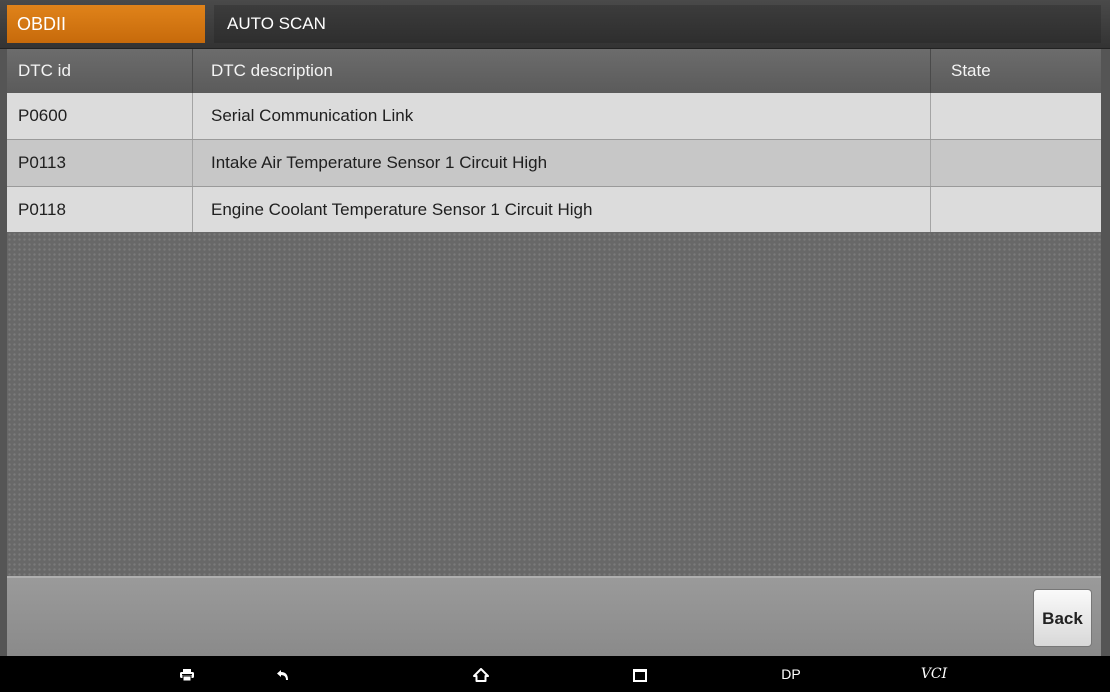 The width and height of the screenshot is (1110, 692). I want to click on top-bar: OBDII AUTO SCAN, so click(555, 24).